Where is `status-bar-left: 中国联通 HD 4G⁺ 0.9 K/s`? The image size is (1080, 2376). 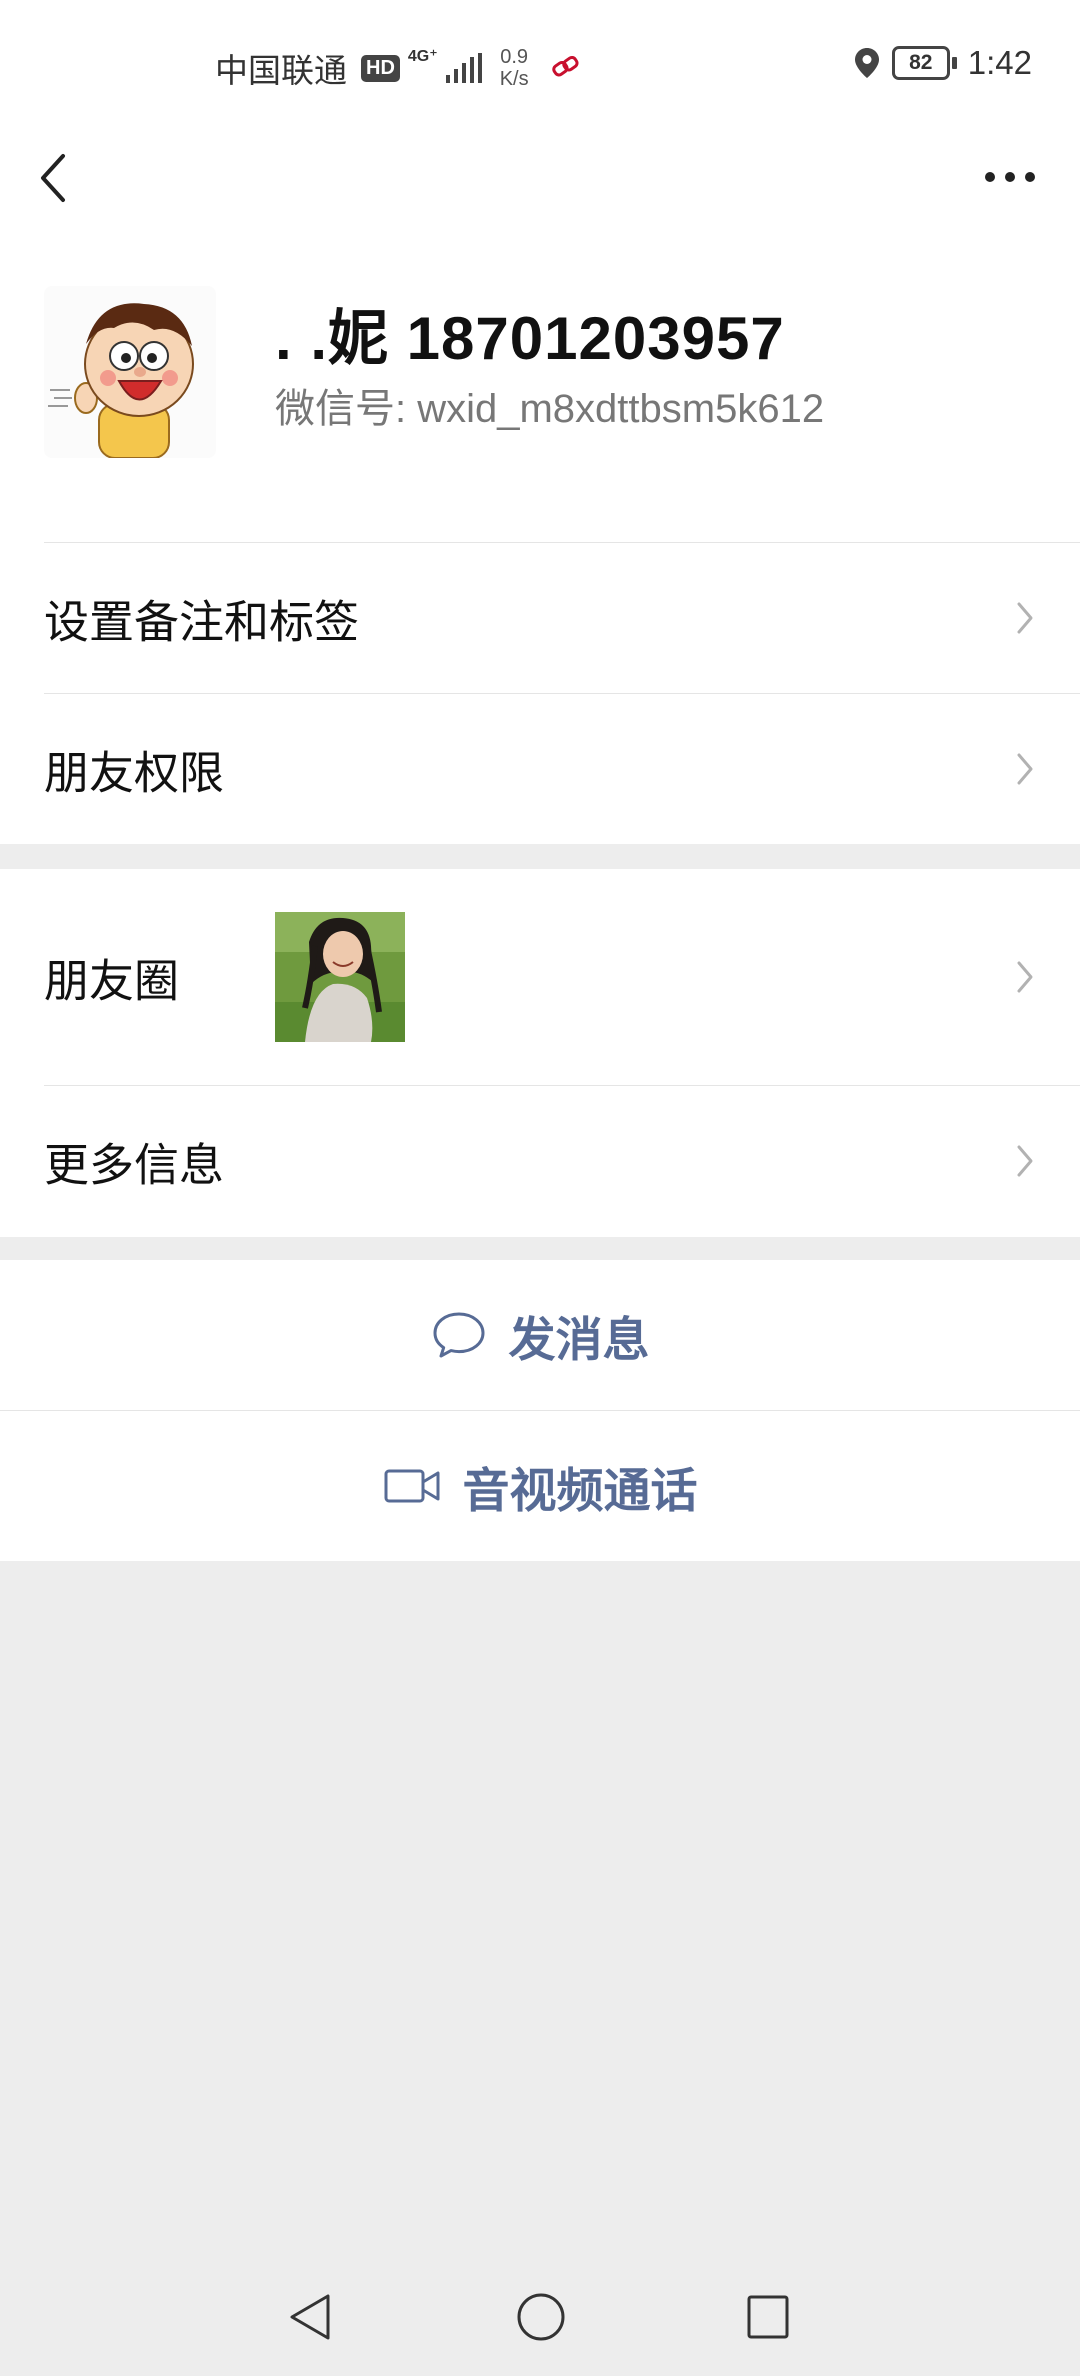 status-bar-left: 中国联通 HD 4G⁺ 0.9 K/s is located at coordinates (398, 68).